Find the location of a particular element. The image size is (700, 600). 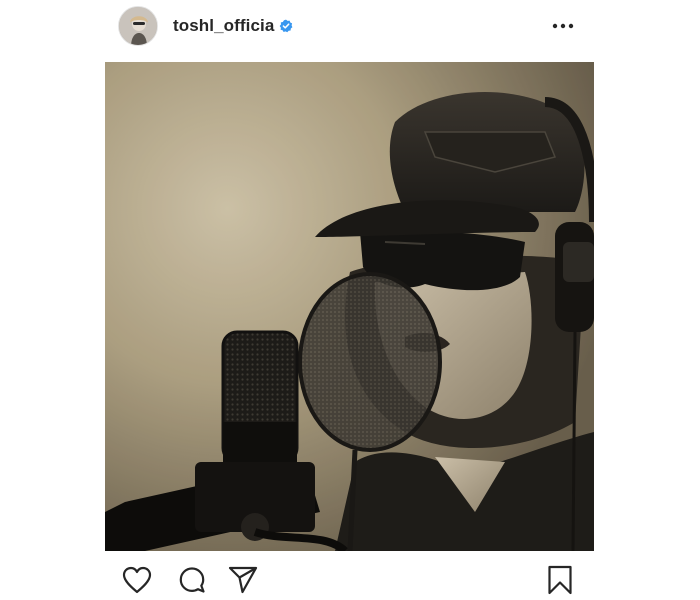

post-header: toshl_officia is located at coordinates (349, 27).